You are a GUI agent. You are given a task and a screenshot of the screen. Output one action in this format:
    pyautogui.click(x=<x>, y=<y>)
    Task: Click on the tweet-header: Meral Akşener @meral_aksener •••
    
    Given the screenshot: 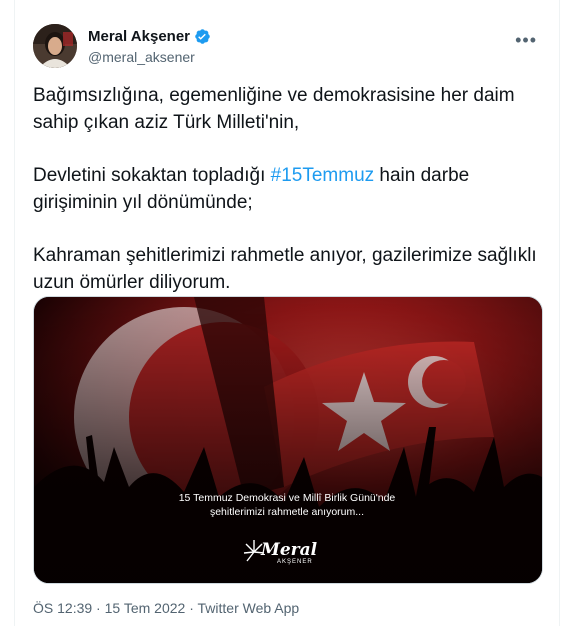 What is the action you would take?
    pyautogui.click(x=288, y=48)
    